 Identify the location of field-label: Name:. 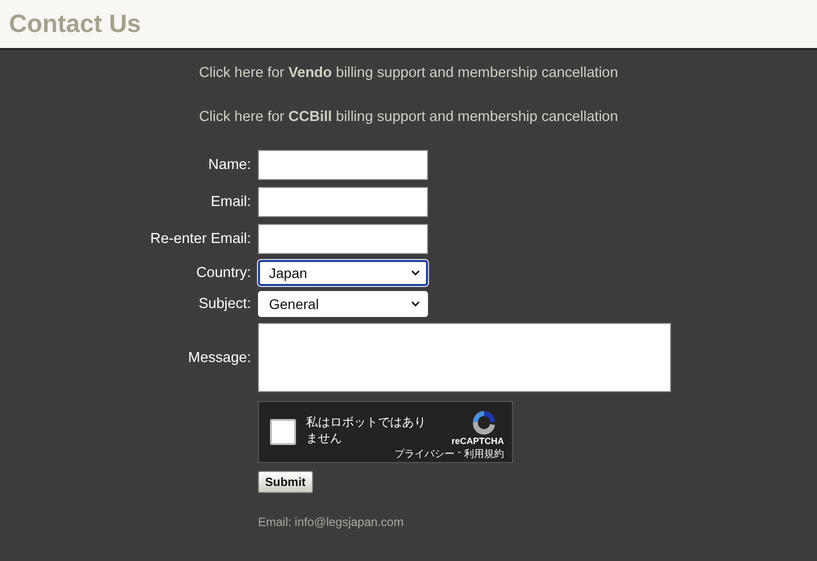
(229, 165).